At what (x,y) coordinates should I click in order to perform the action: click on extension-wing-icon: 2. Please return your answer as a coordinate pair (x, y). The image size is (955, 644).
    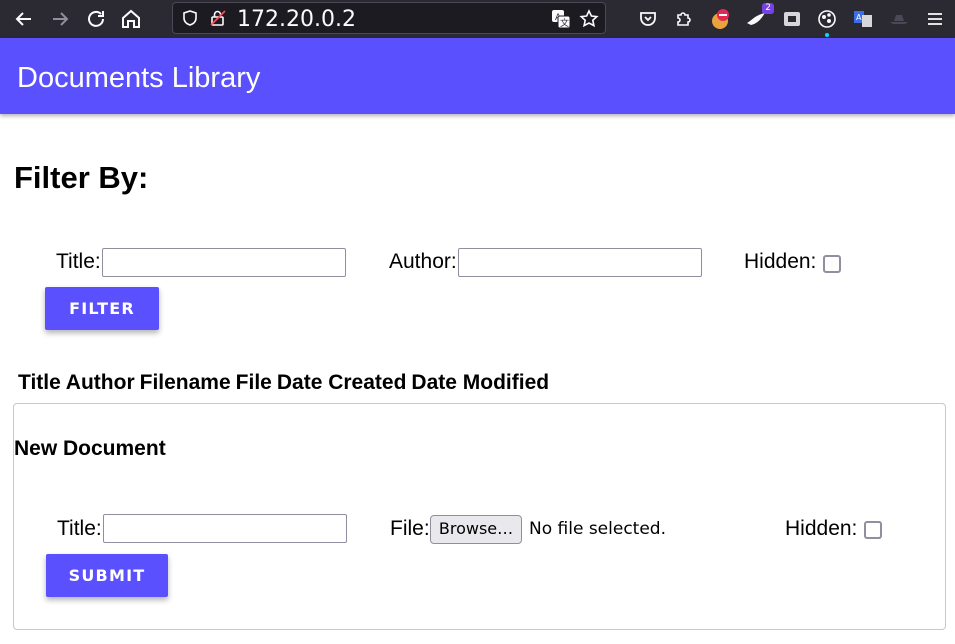
    Looking at the image, I should click on (759, 17).